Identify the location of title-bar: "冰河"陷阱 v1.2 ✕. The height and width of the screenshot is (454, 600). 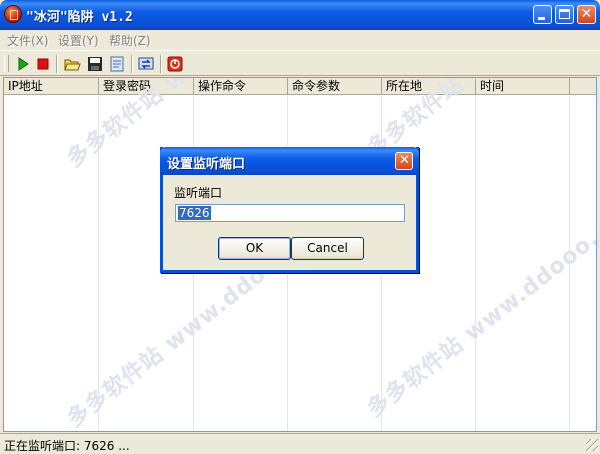
(300, 15).